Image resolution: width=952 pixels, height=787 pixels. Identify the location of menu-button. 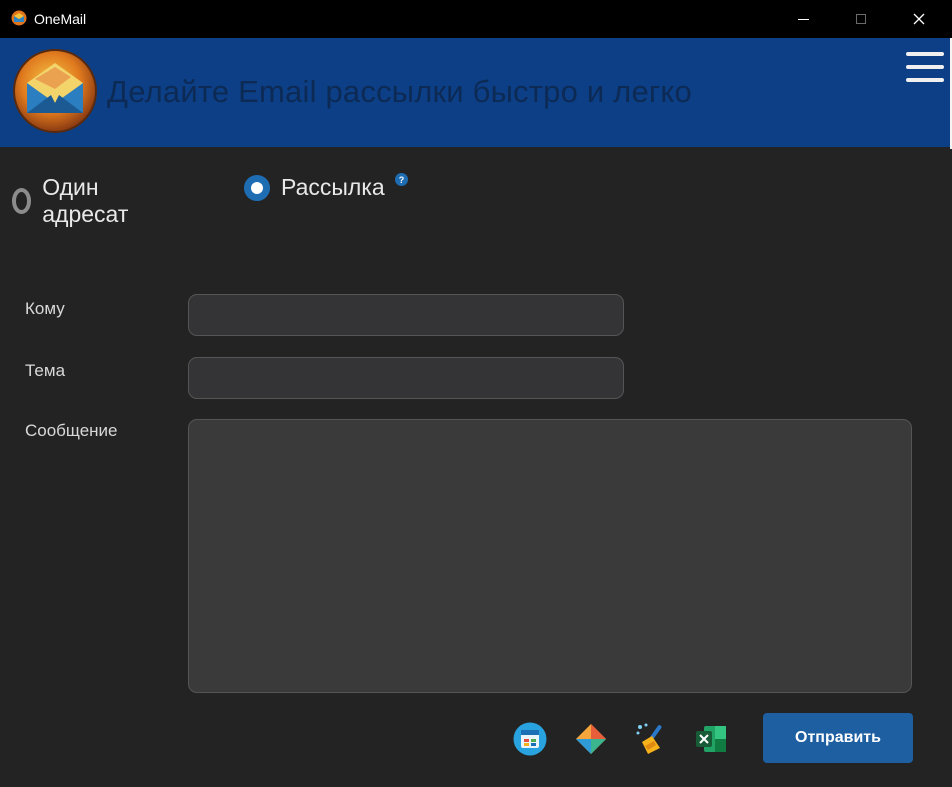
(925, 69).